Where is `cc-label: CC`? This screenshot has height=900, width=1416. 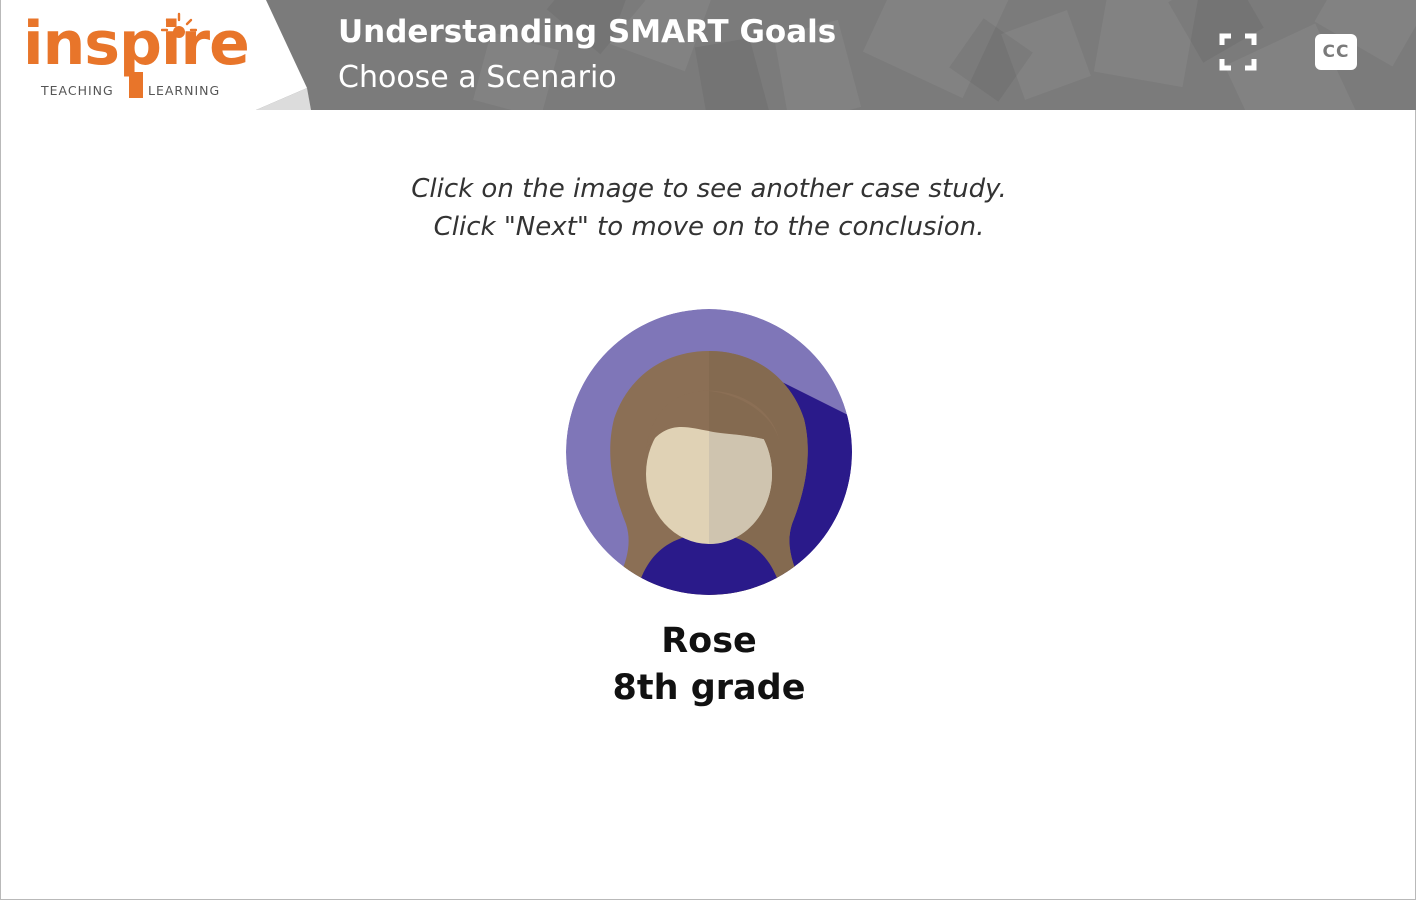
cc-label: CC is located at coordinates (1336, 52).